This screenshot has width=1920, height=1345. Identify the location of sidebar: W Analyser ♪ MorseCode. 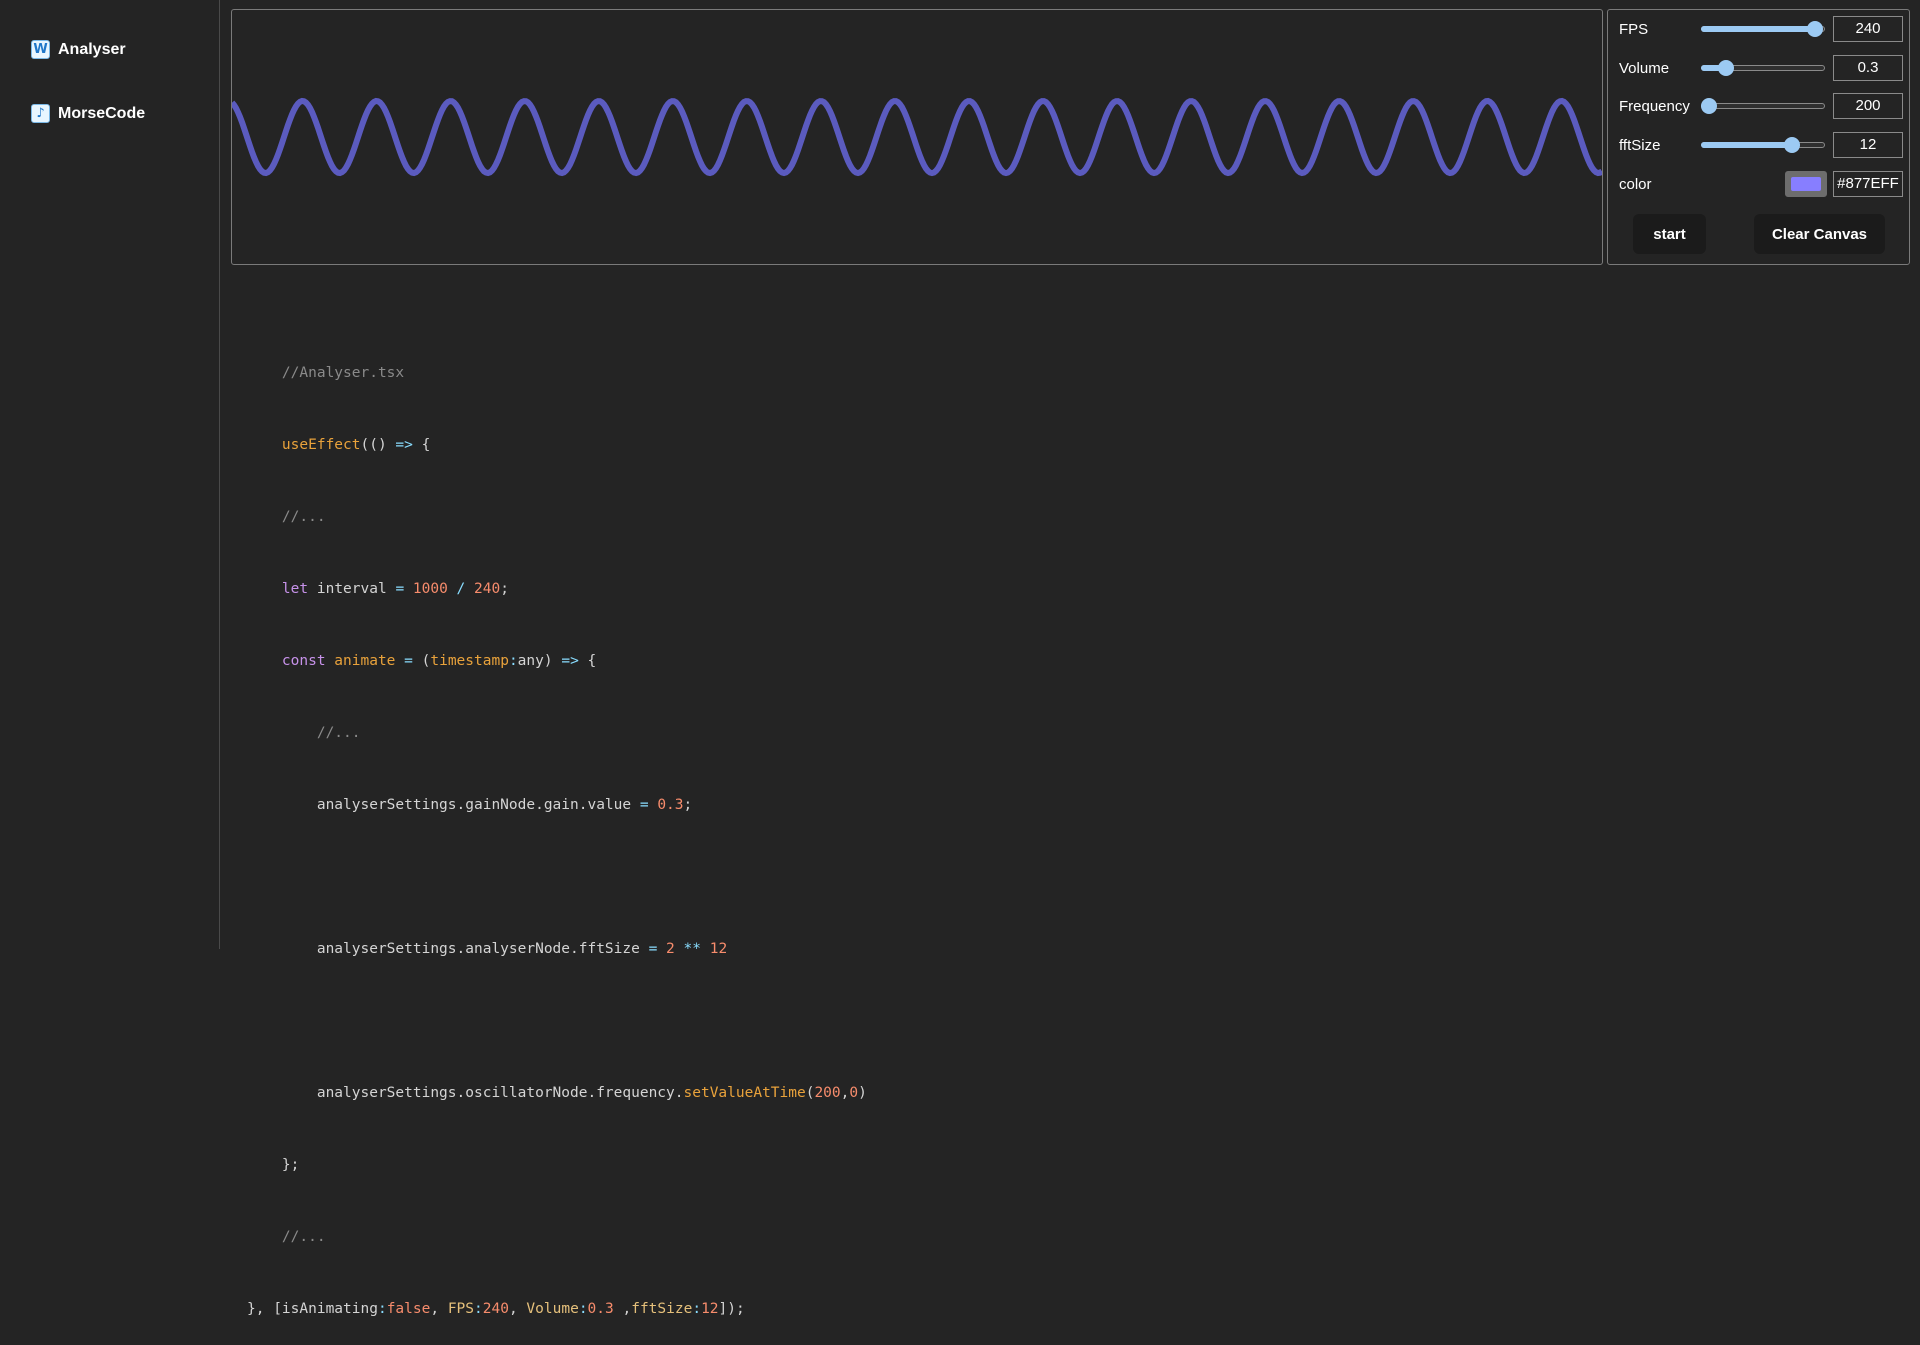
(110, 474).